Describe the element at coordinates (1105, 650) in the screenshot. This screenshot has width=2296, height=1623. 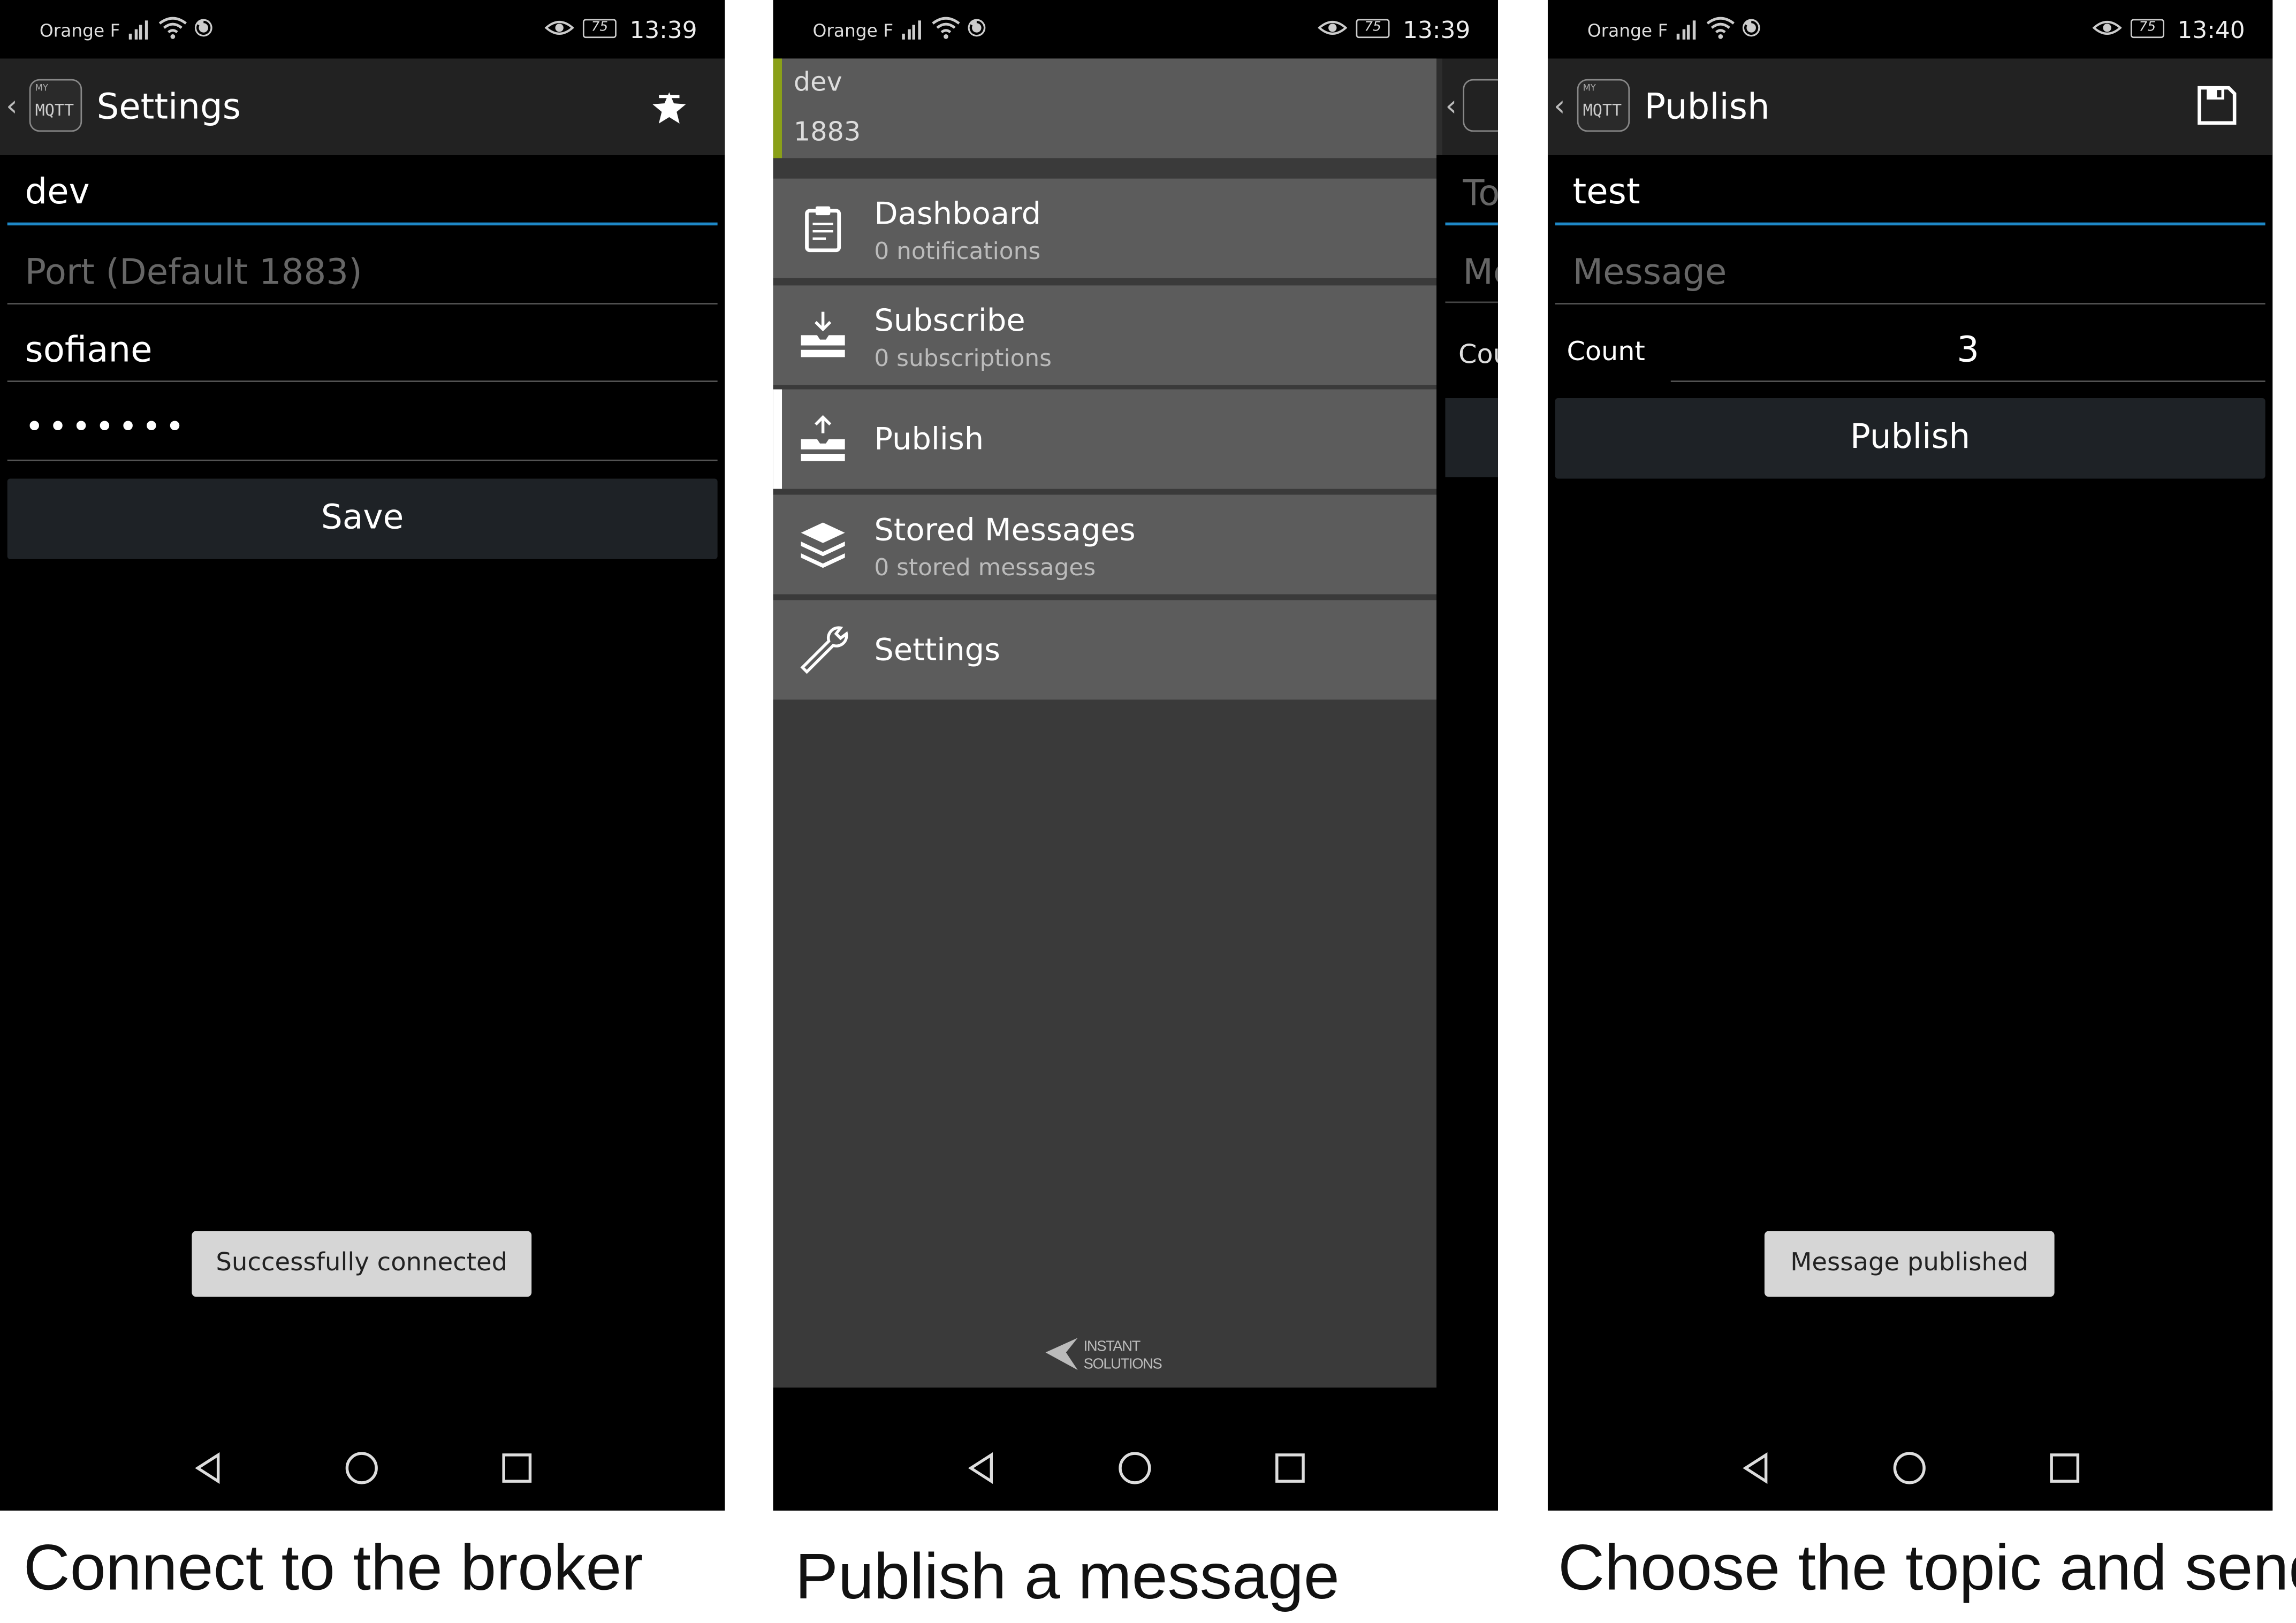
I see `drawer-item-settings: Settings` at that location.